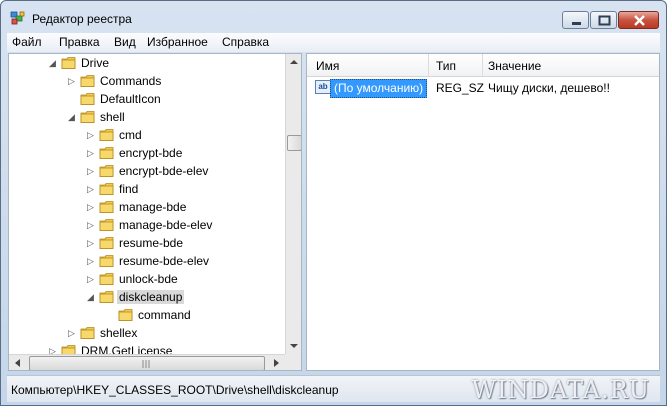 The width and height of the screenshot is (667, 406). What do you see at coordinates (95, 63) in the screenshot?
I see `tree-item-label: Drive` at bounding box center [95, 63].